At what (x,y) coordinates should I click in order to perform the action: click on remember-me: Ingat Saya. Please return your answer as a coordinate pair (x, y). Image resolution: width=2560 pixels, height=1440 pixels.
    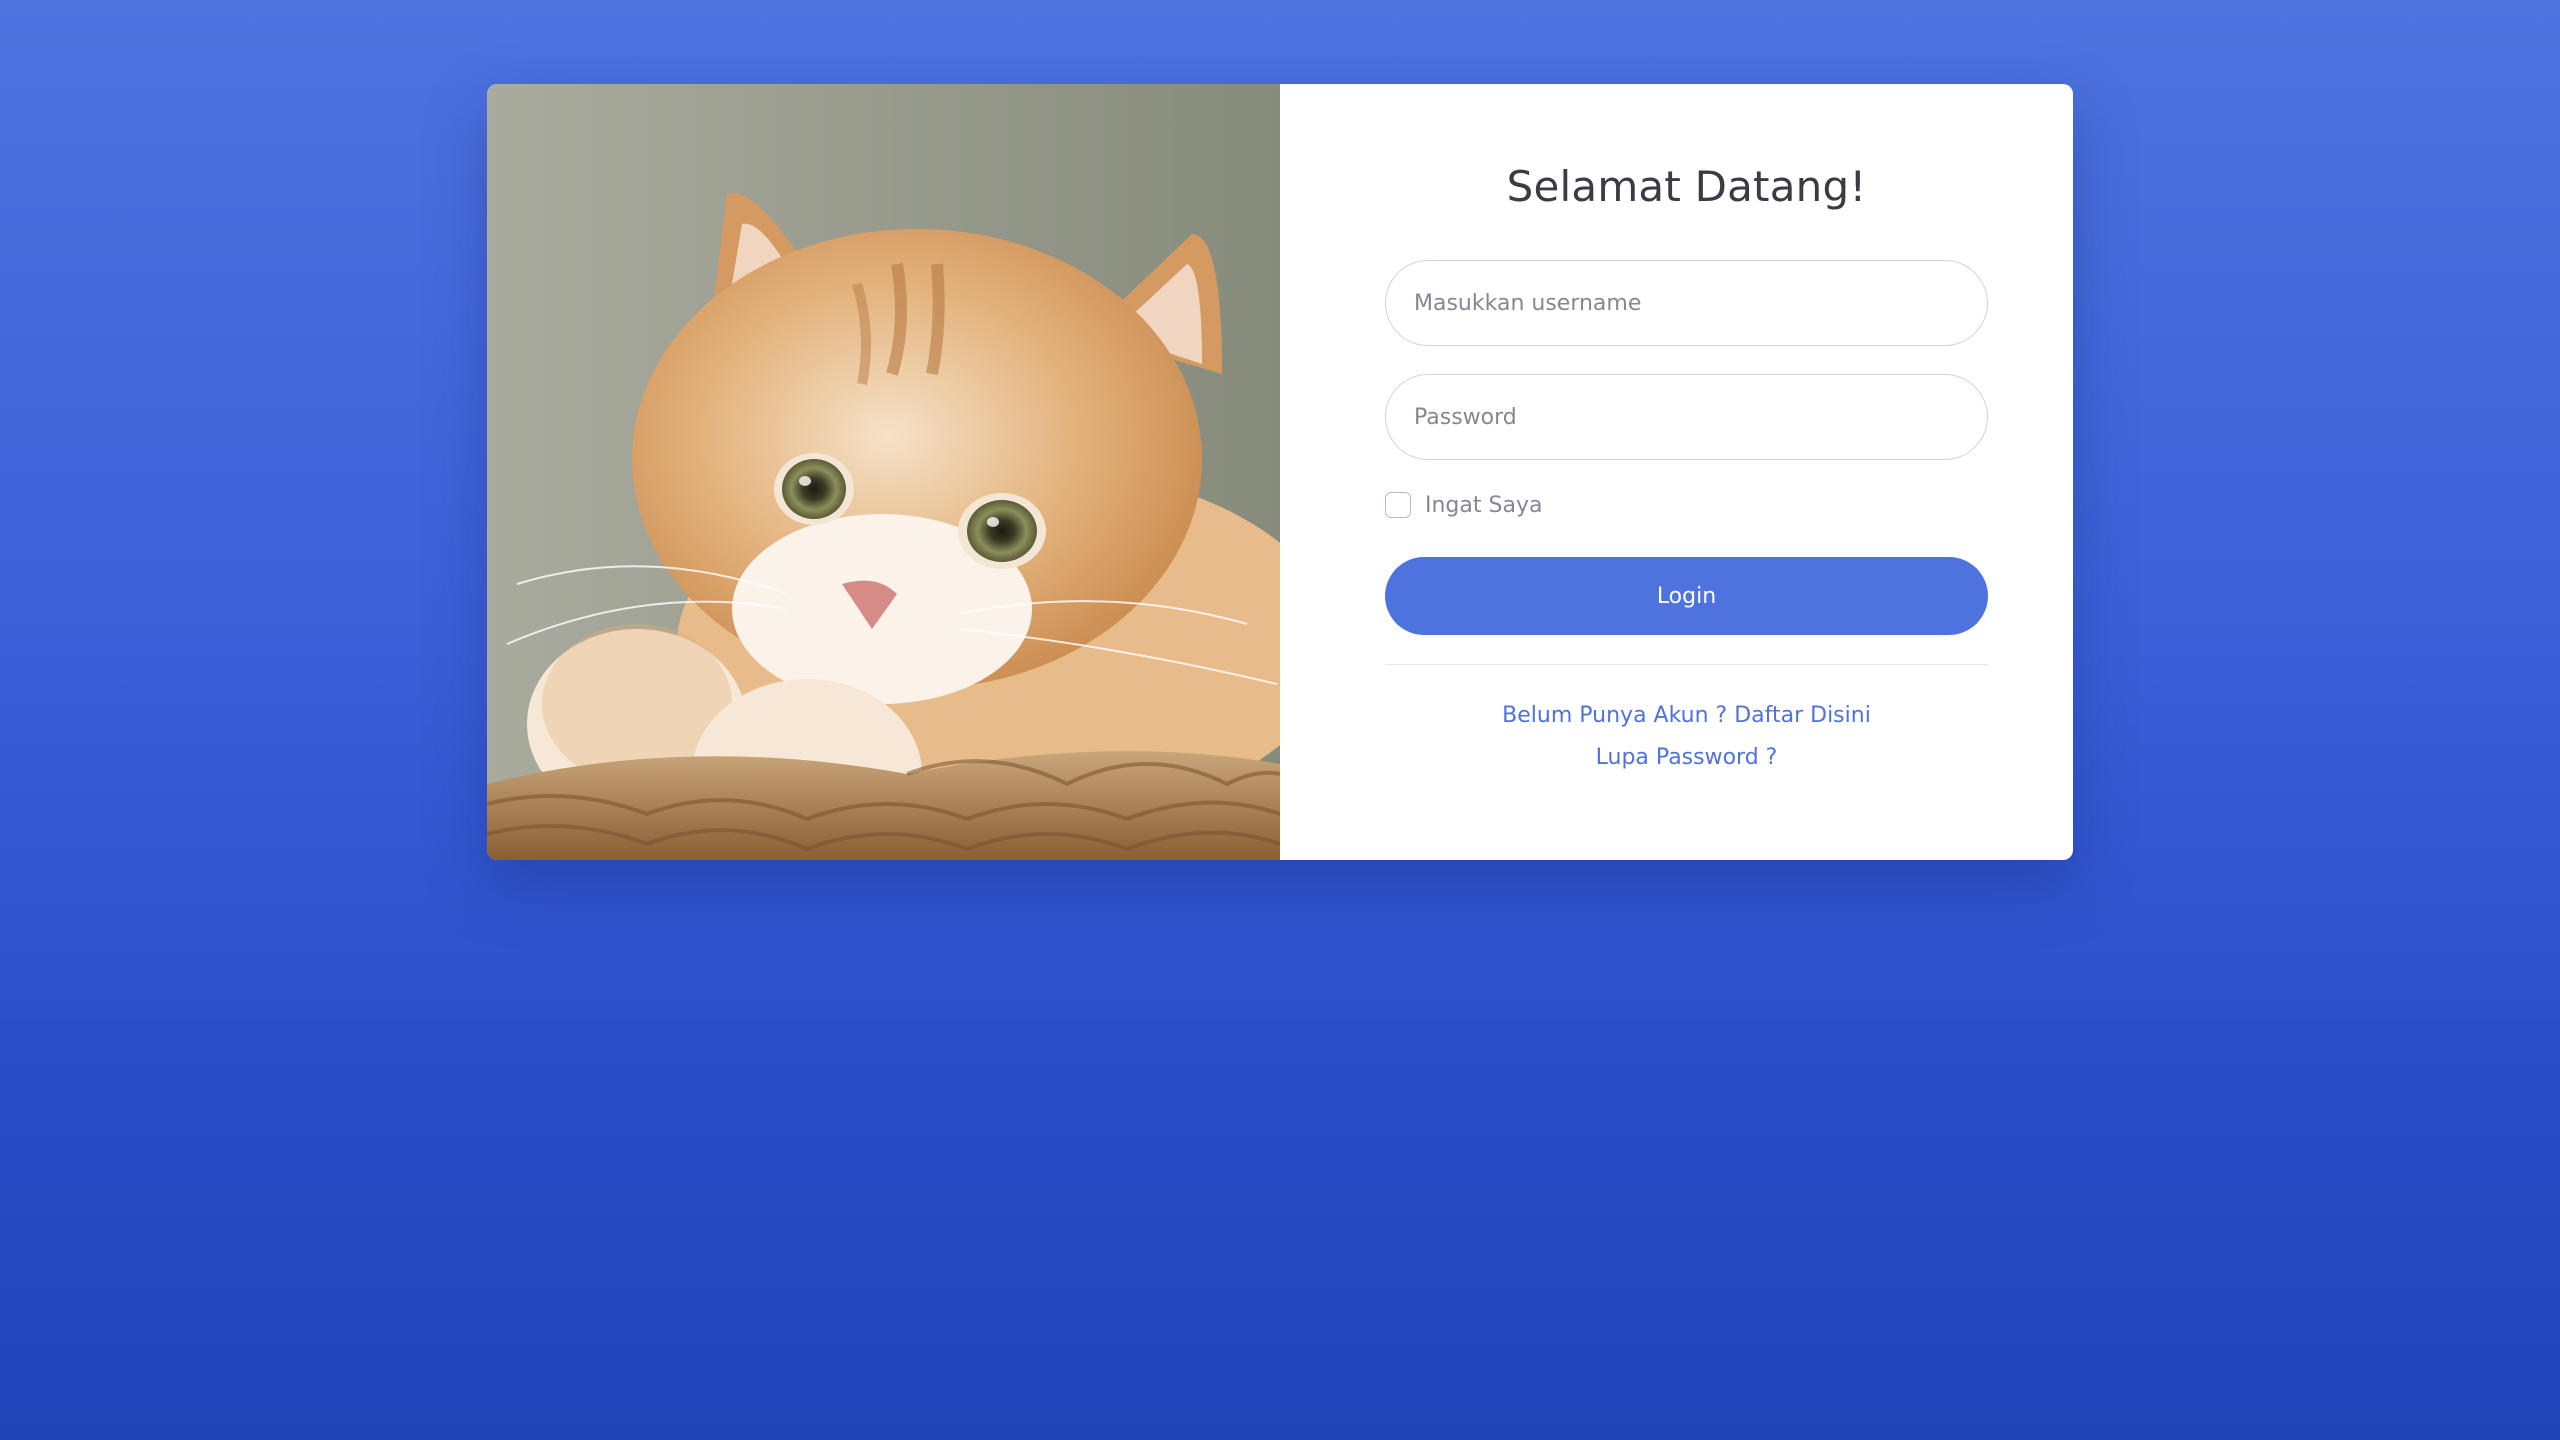
    Looking at the image, I should click on (1463, 505).